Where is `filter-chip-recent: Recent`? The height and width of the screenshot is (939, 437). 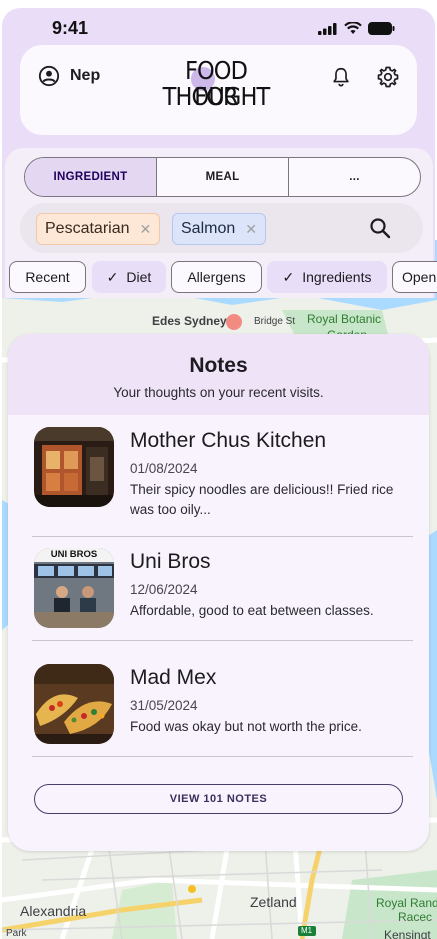 filter-chip-recent: Recent is located at coordinates (47, 277).